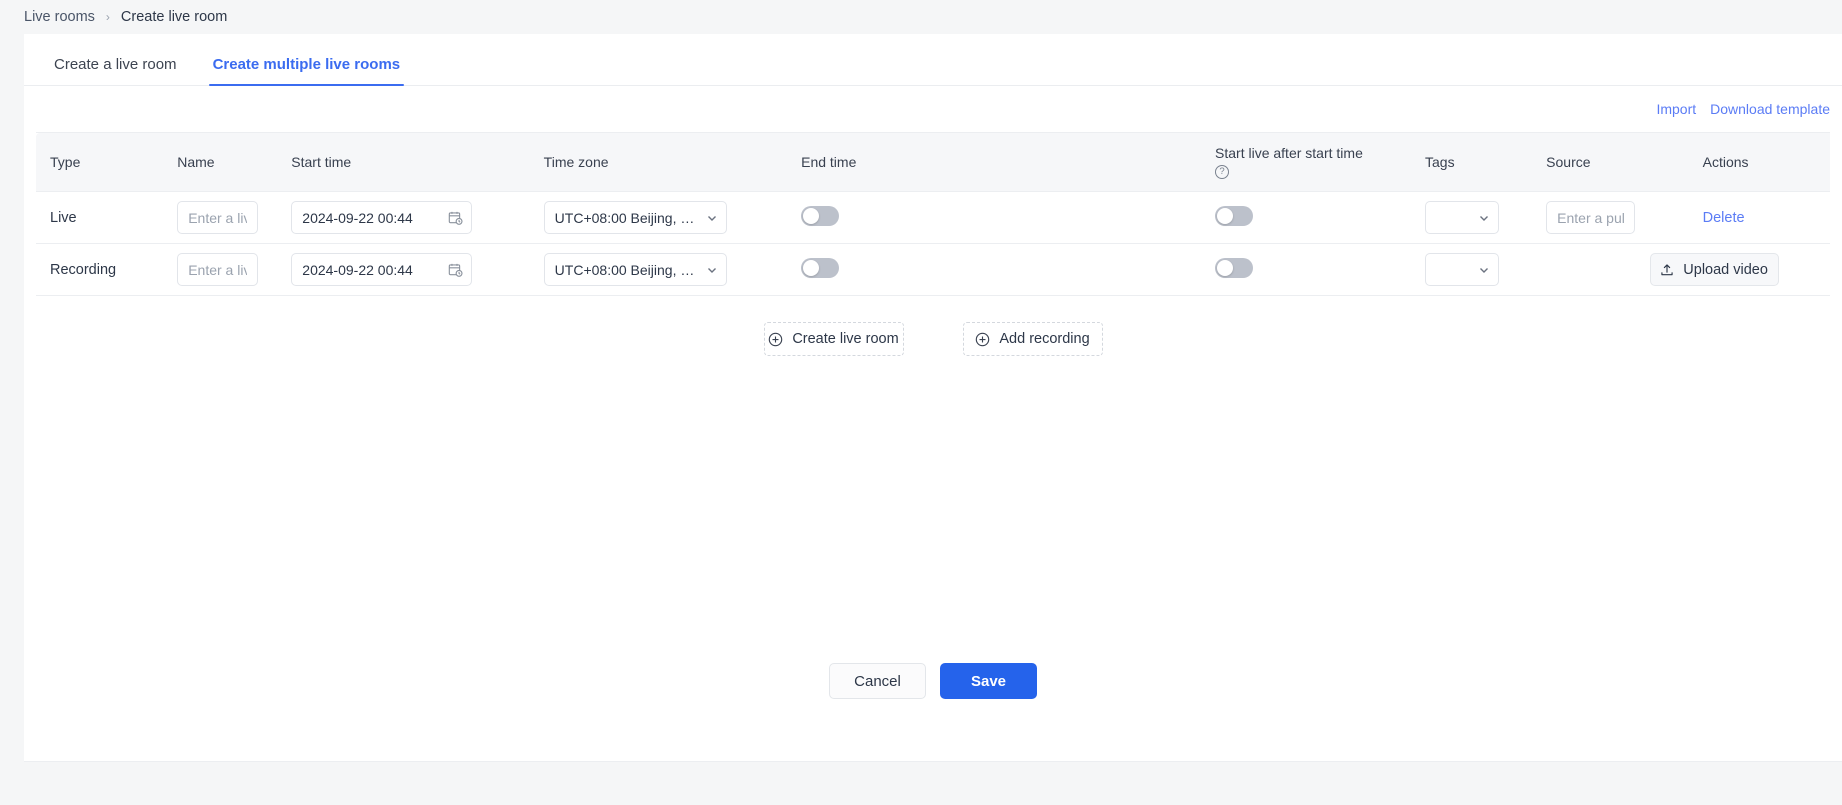  Describe the element at coordinates (1610, 162) in the screenshot. I see `column-header-source: Source` at that location.